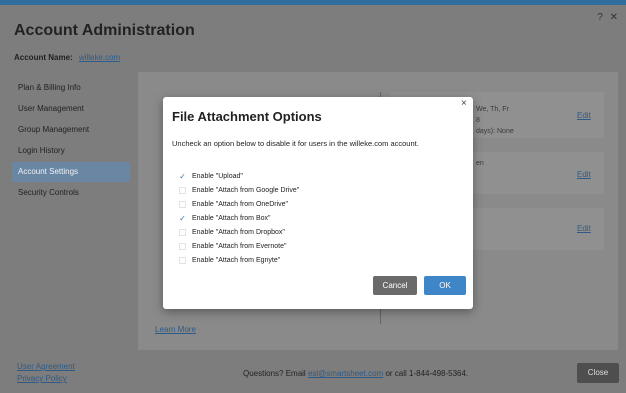  I want to click on setting-partial-text: en, so click(480, 163).